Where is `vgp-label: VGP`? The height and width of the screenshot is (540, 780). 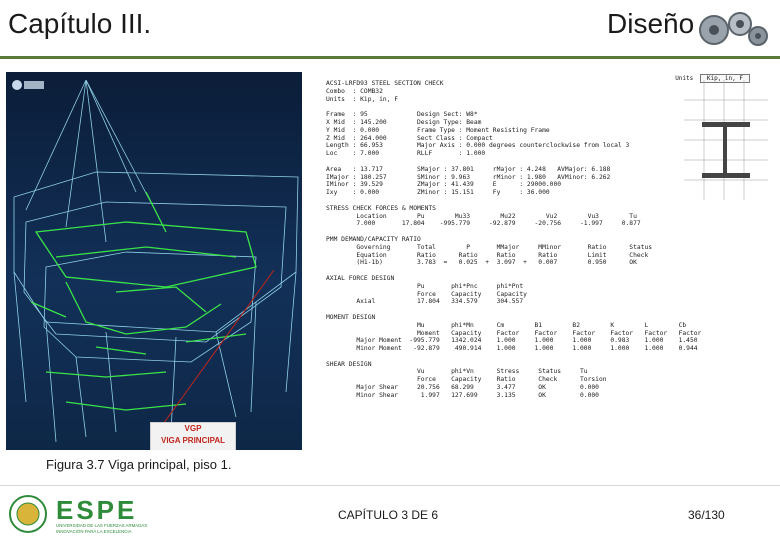
vgp-label: VGP is located at coordinates (193, 428).